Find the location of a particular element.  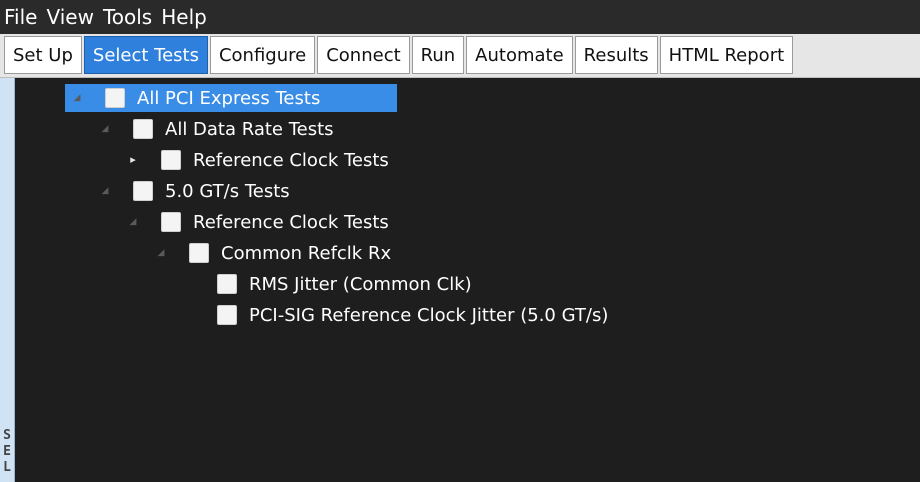

tree-item: ◢ 5.0 GT/s Tests is located at coordinates (196, 191).